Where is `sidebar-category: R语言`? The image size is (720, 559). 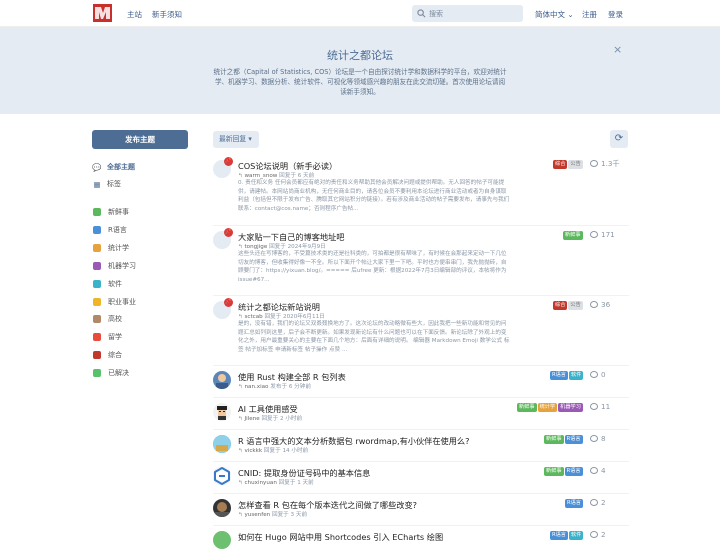 sidebar-category: R语言 is located at coordinates (109, 230).